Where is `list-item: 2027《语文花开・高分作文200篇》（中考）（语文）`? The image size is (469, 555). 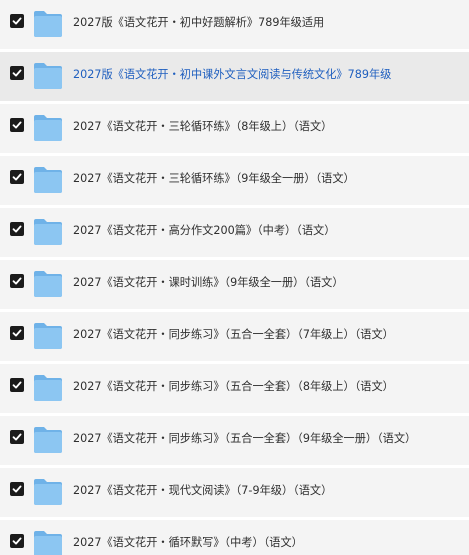 list-item: 2027《语文花开・高分作文200篇》（中考）（语文） is located at coordinates (234, 232).